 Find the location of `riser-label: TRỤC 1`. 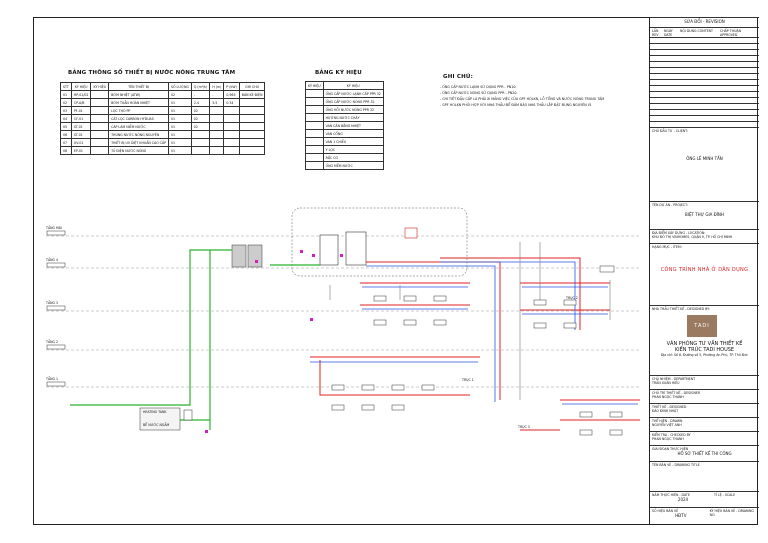

riser-label: TRỤC 1 is located at coordinates (468, 380).